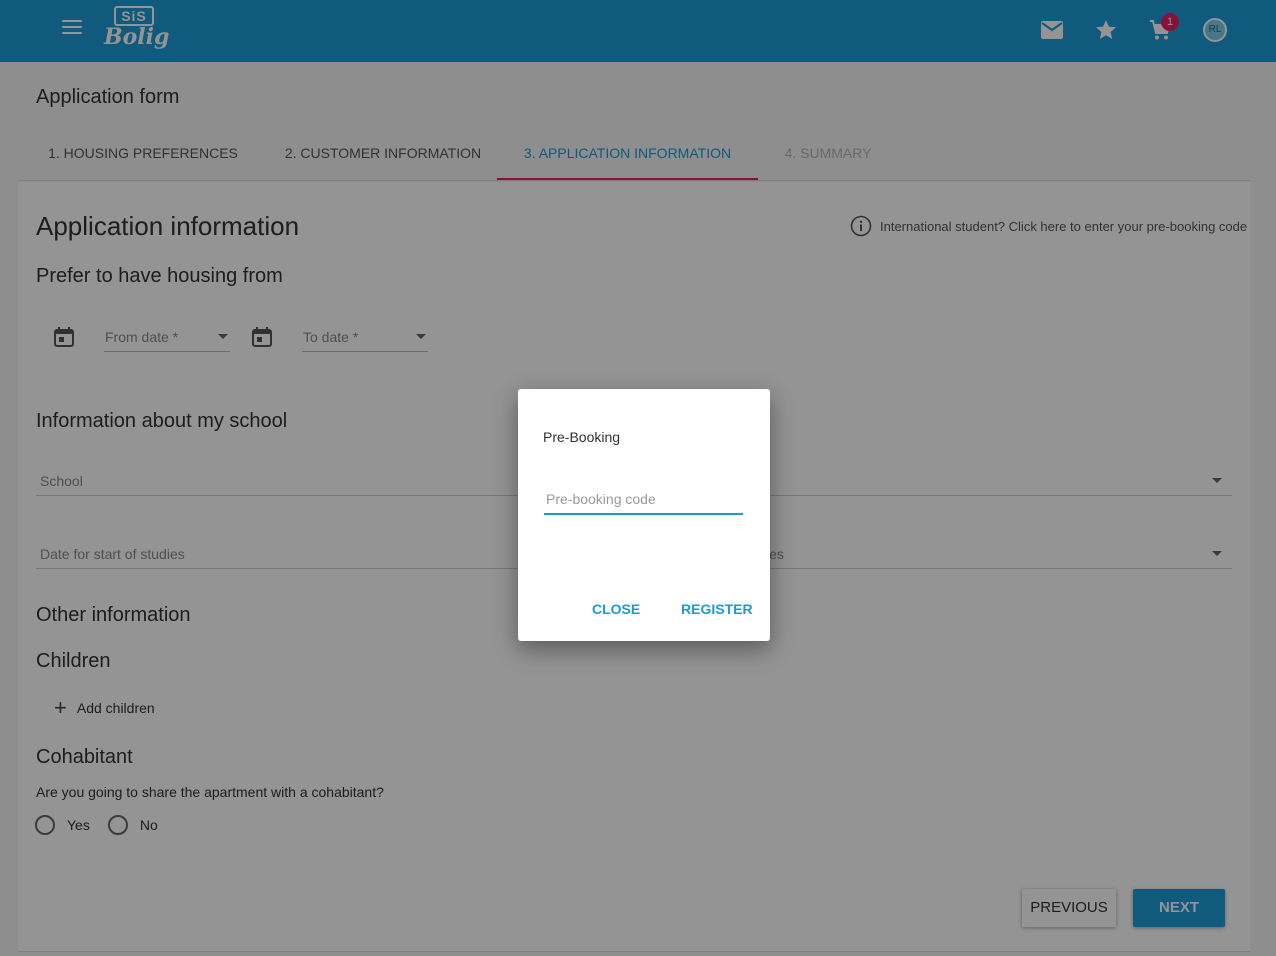  I want to click on pre-booking-code-input, so click(643, 500).